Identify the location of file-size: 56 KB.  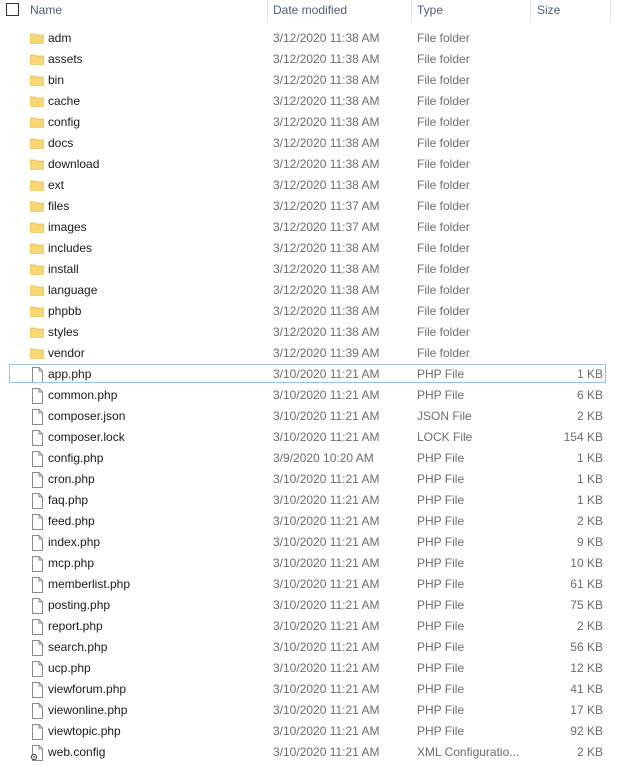
(586, 647).